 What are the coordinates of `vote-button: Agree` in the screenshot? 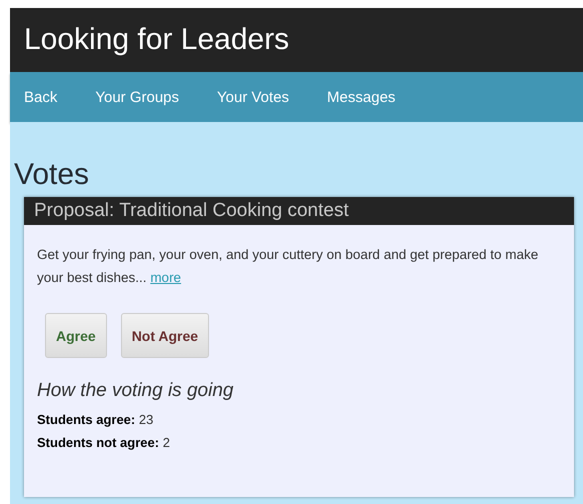 It's located at (76, 335).